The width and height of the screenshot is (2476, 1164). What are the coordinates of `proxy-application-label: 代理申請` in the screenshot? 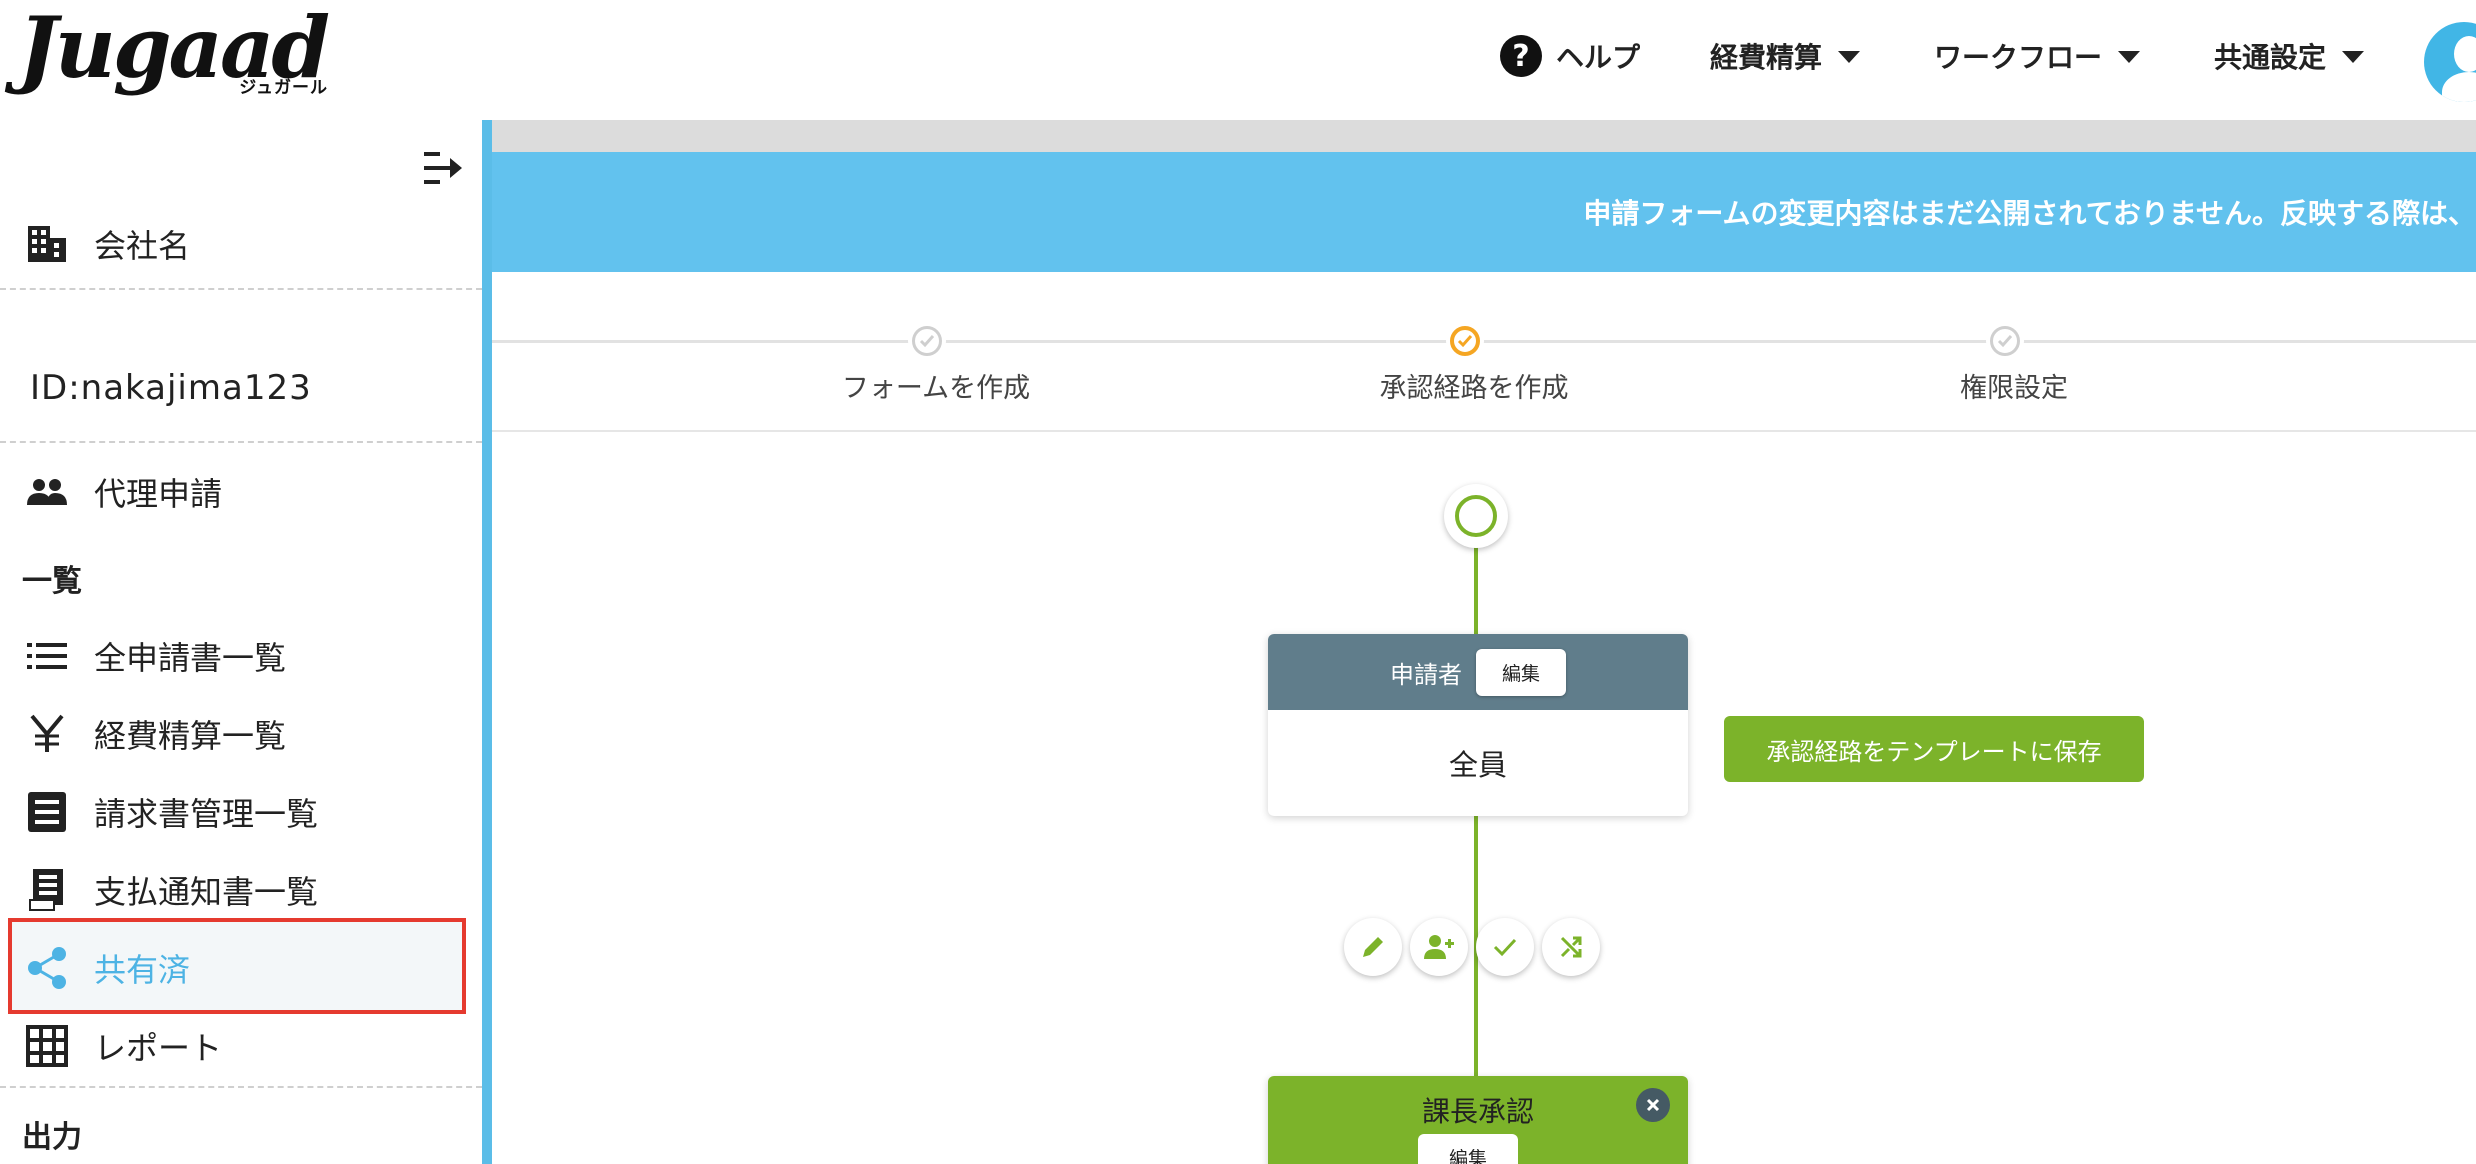 It's located at (158, 494).